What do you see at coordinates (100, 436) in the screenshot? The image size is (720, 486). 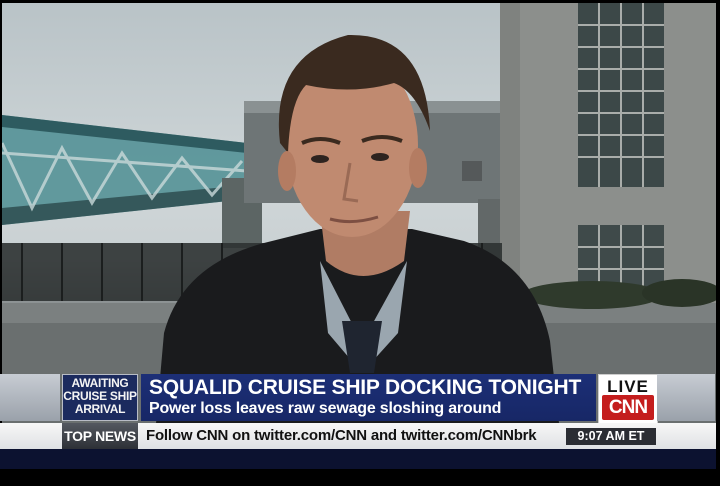 I see `ticker-label: TOP NEWS` at bounding box center [100, 436].